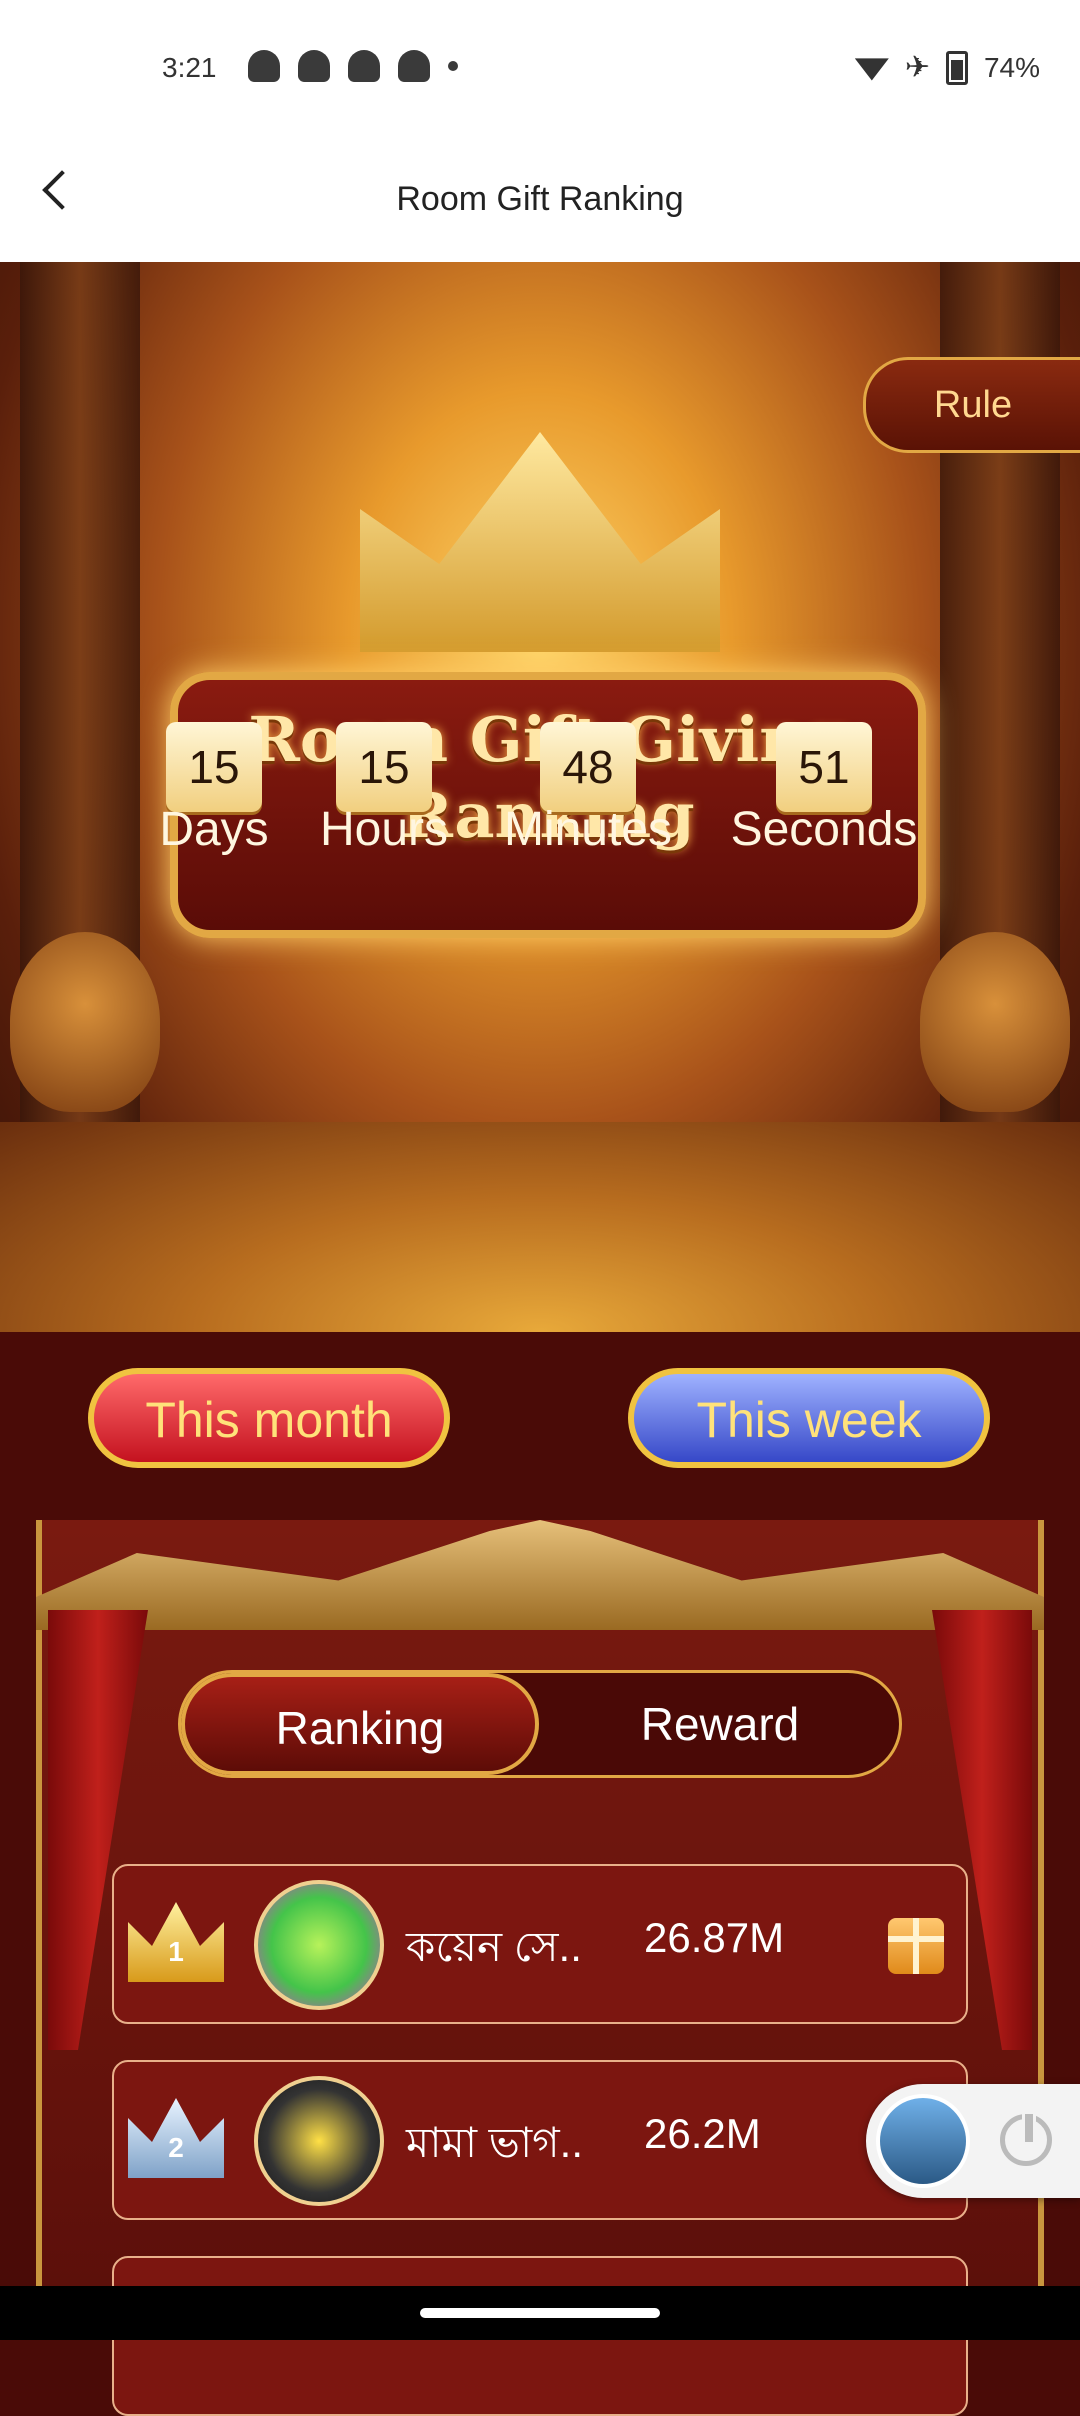  Describe the element at coordinates (809, 1418) in the screenshot. I see `this-week-button: This week` at that location.